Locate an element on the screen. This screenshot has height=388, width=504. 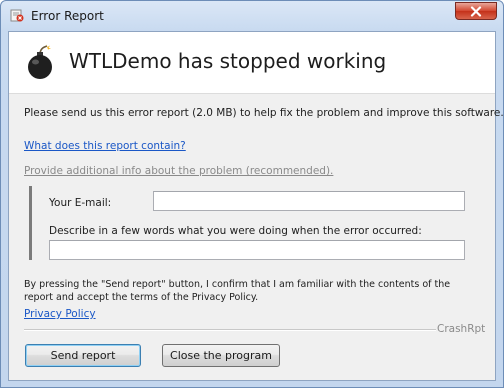
send-report-button: Send report is located at coordinates (83, 355).